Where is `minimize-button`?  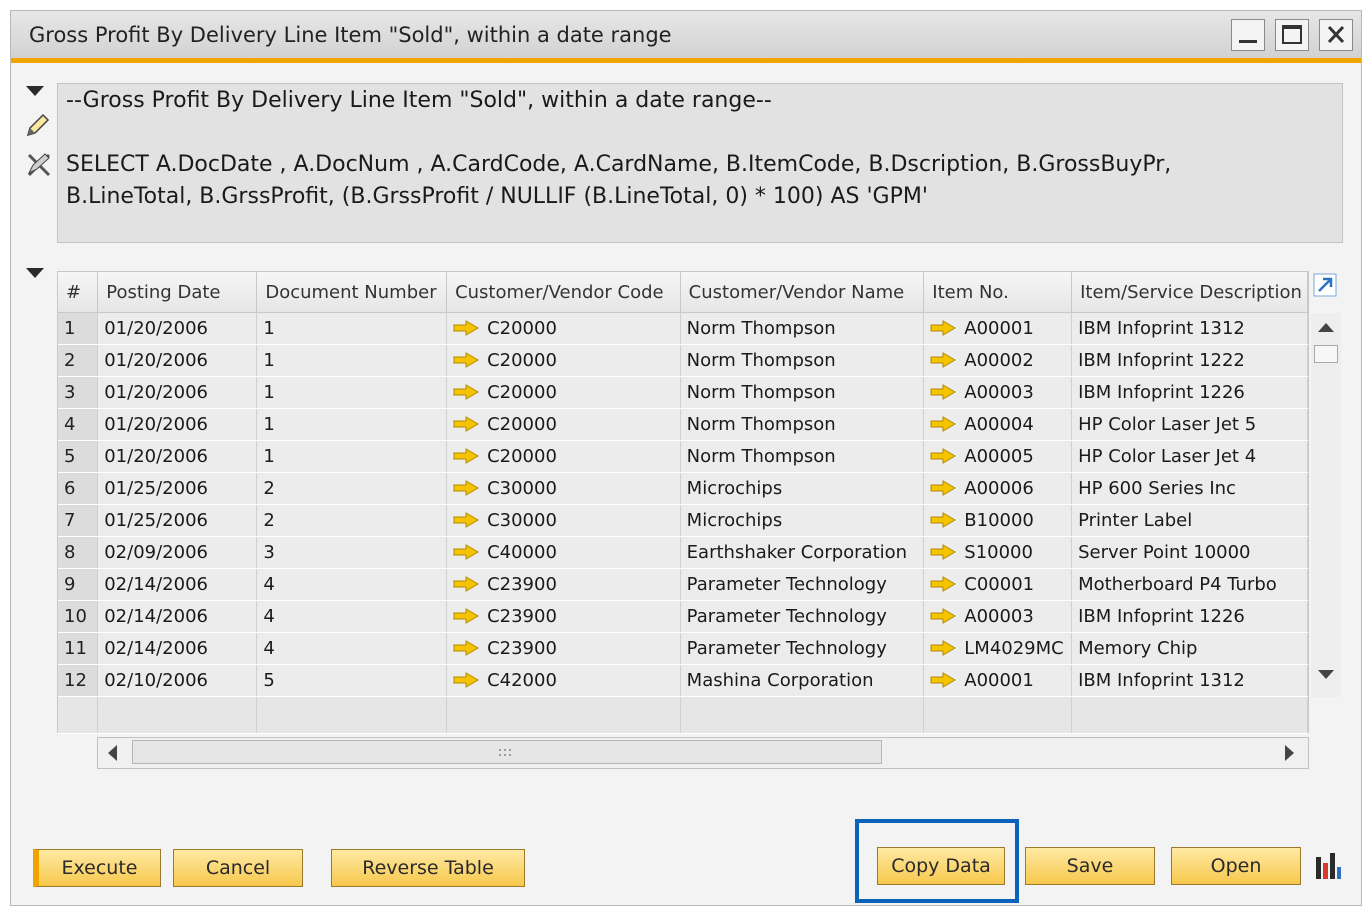 minimize-button is located at coordinates (1248, 35).